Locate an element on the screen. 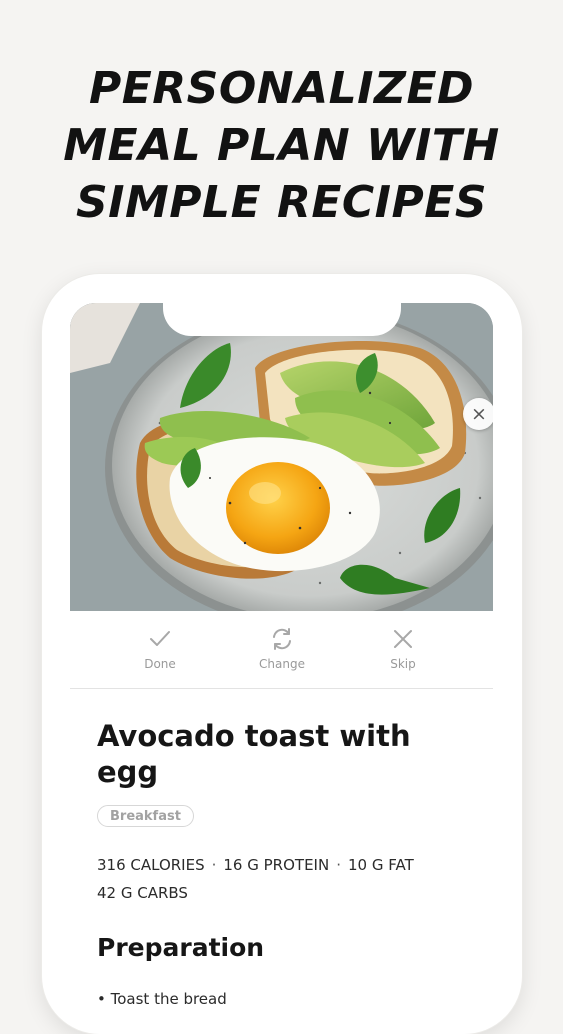  headline-line-2: MEAL PLAN WITH is located at coordinates (281, 145).